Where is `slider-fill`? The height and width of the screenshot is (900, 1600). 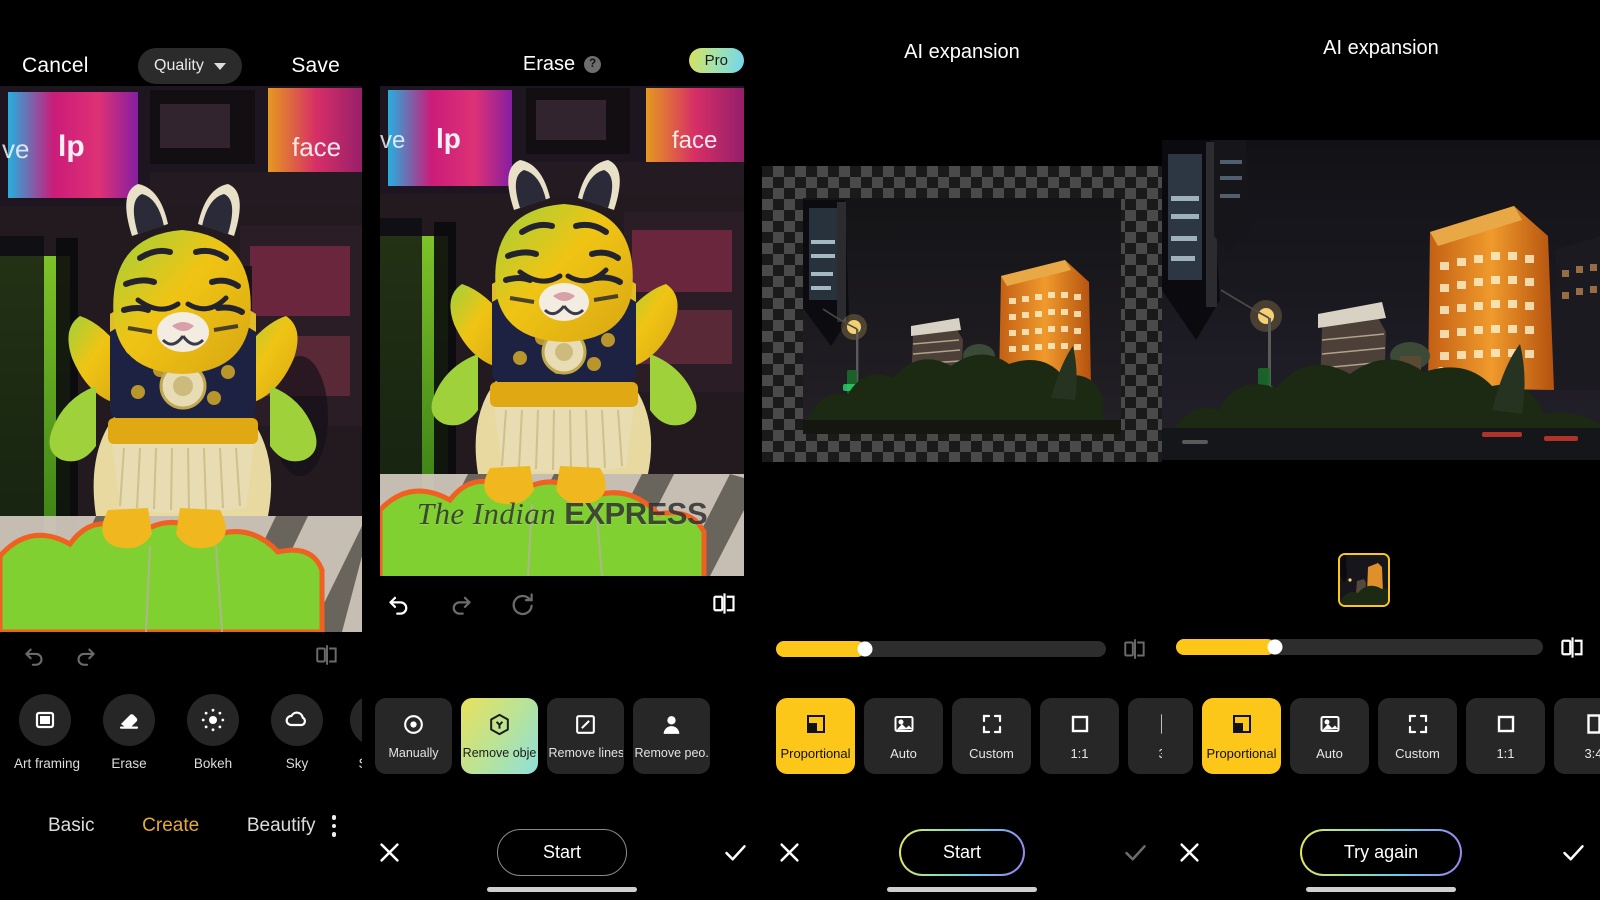
slider-fill is located at coordinates (1226, 647).